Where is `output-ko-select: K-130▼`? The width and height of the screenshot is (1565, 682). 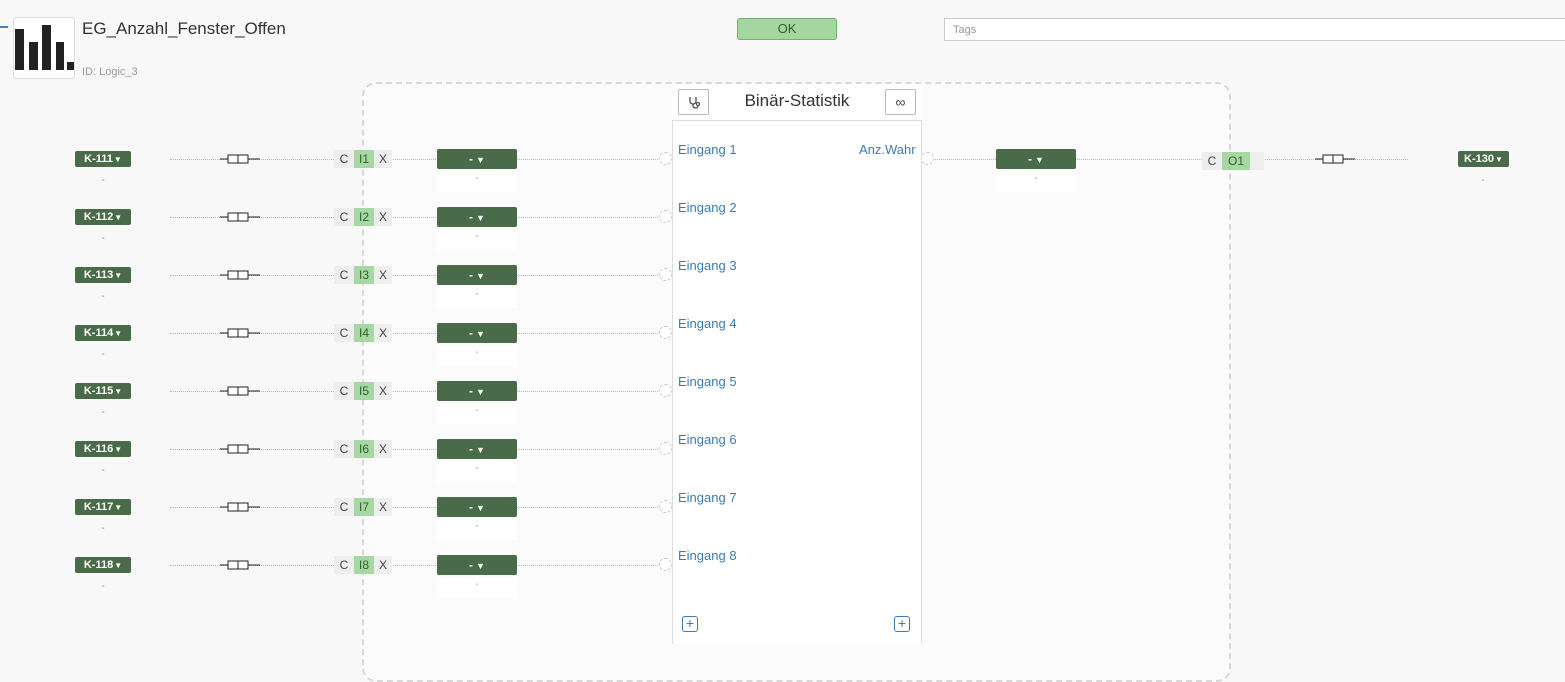
output-ko-select: K-130▼ is located at coordinates (1483, 159).